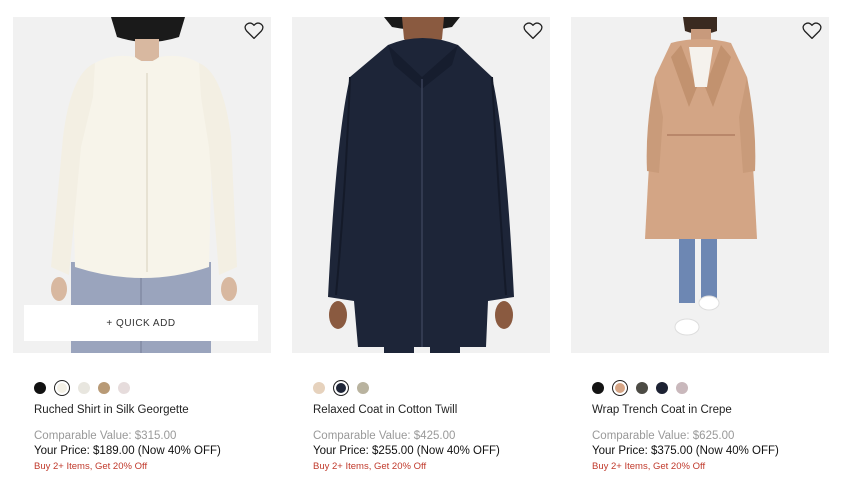 The width and height of the screenshot is (850, 503). What do you see at coordinates (663, 436) in the screenshot?
I see `comparable-value: Comparable Value: $625.00` at bounding box center [663, 436].